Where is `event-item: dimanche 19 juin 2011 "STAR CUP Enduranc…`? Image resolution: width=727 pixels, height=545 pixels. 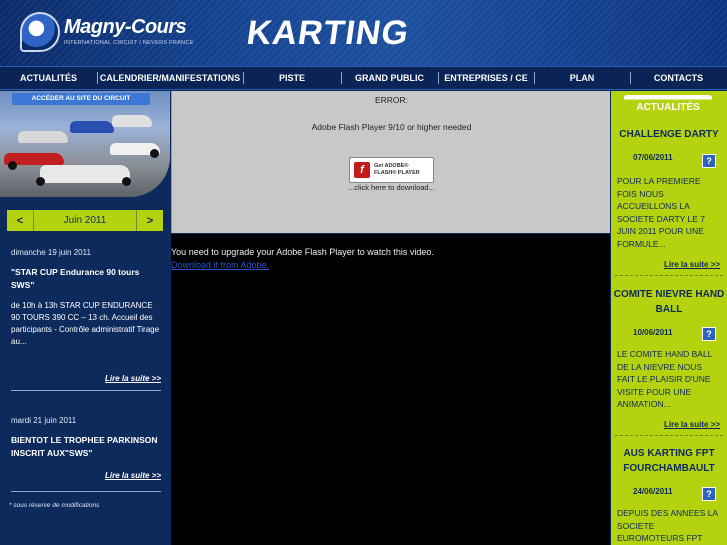 event-item: dimanche 19 juin 2011 "STAR CUP Enduranc… is located at coordinates (86, 319).